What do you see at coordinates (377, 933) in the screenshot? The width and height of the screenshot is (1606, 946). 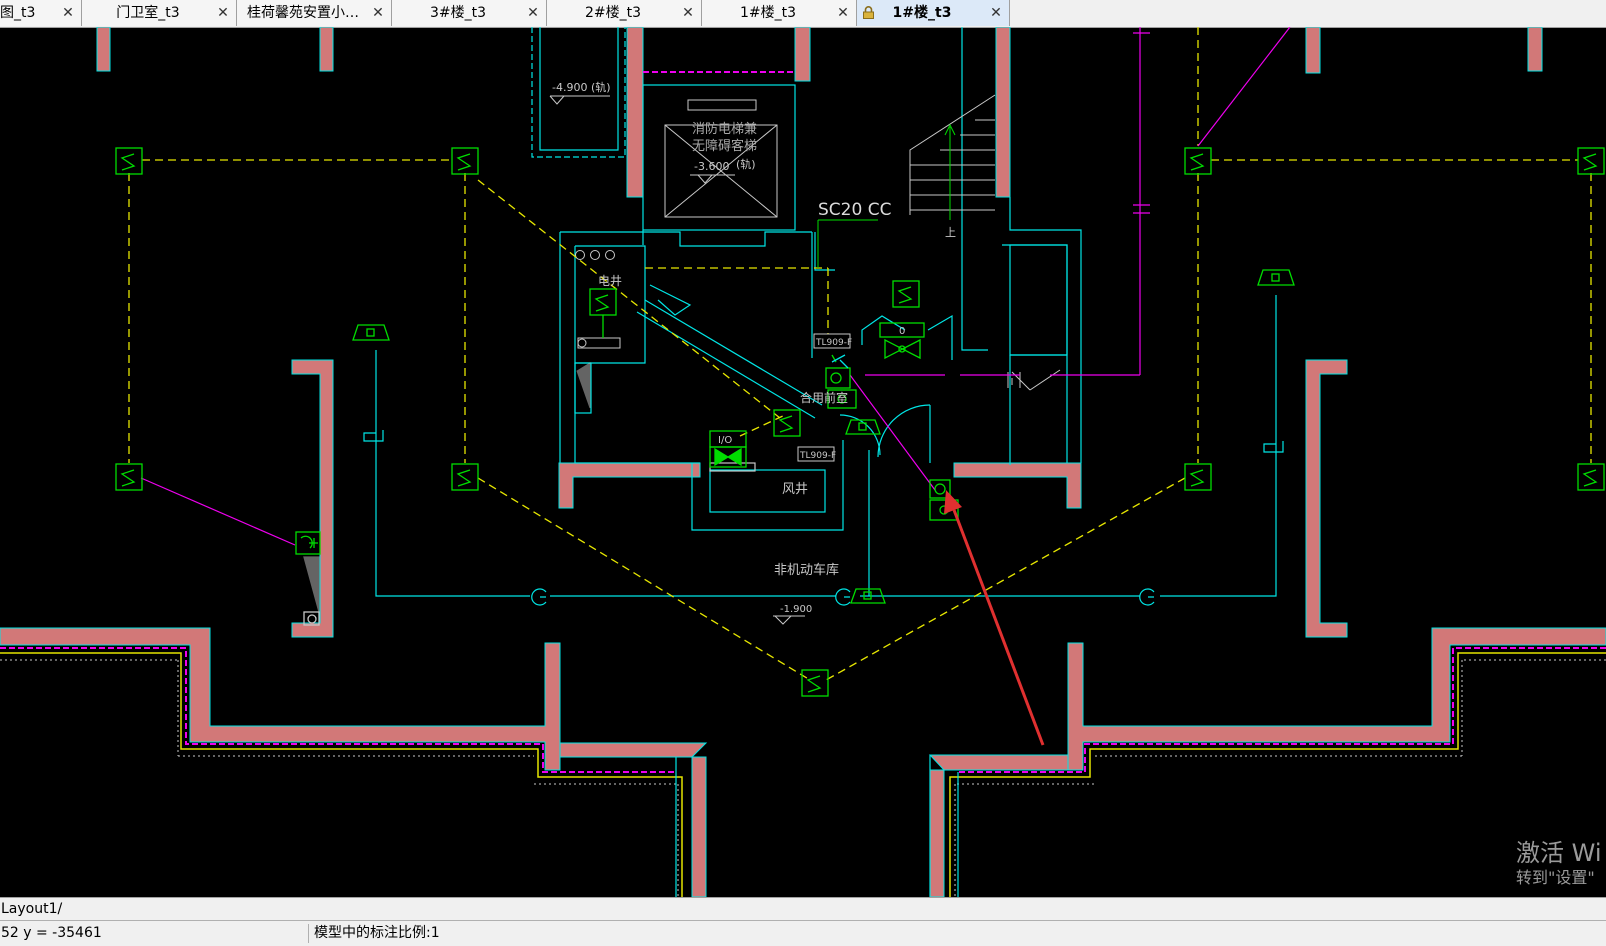 I see `annotation-scale: 模型中的标注比例:1` at bounding box center [377, 933].